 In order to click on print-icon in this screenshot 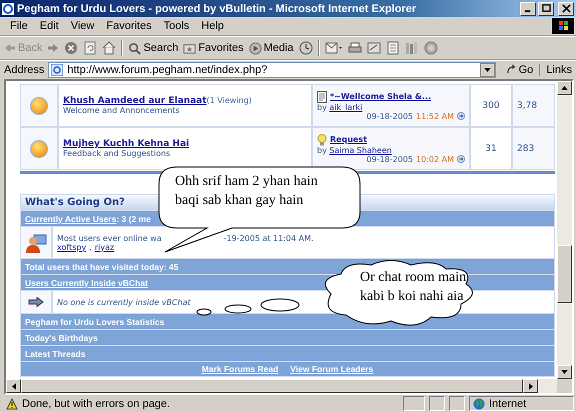, I will do `click(355, 48)`.